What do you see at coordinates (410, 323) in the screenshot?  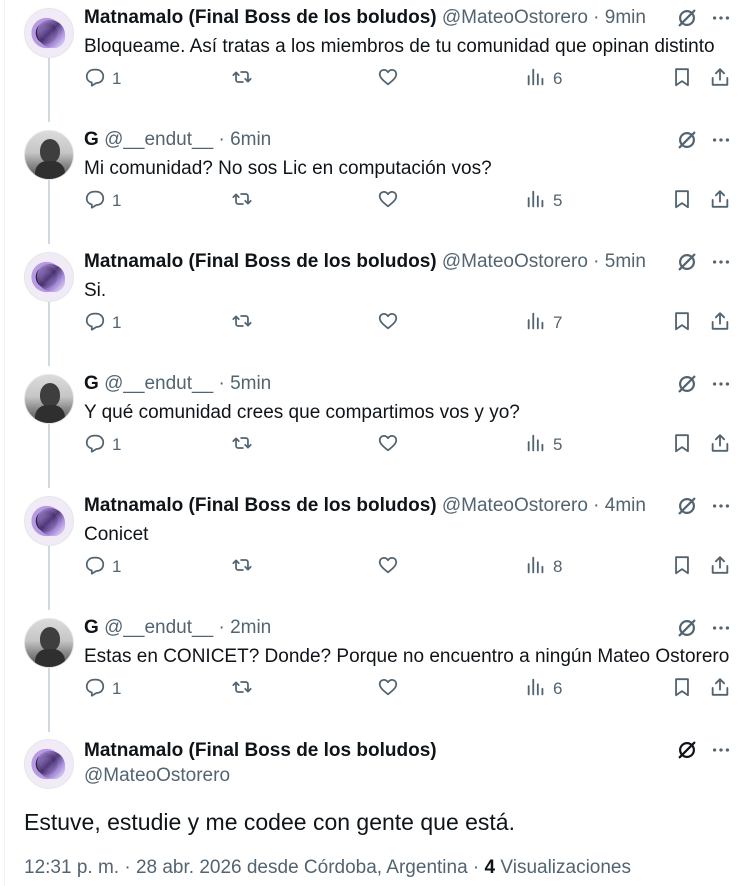 I see `tweet-actions: 1 7` at bounding box center [410, 323].